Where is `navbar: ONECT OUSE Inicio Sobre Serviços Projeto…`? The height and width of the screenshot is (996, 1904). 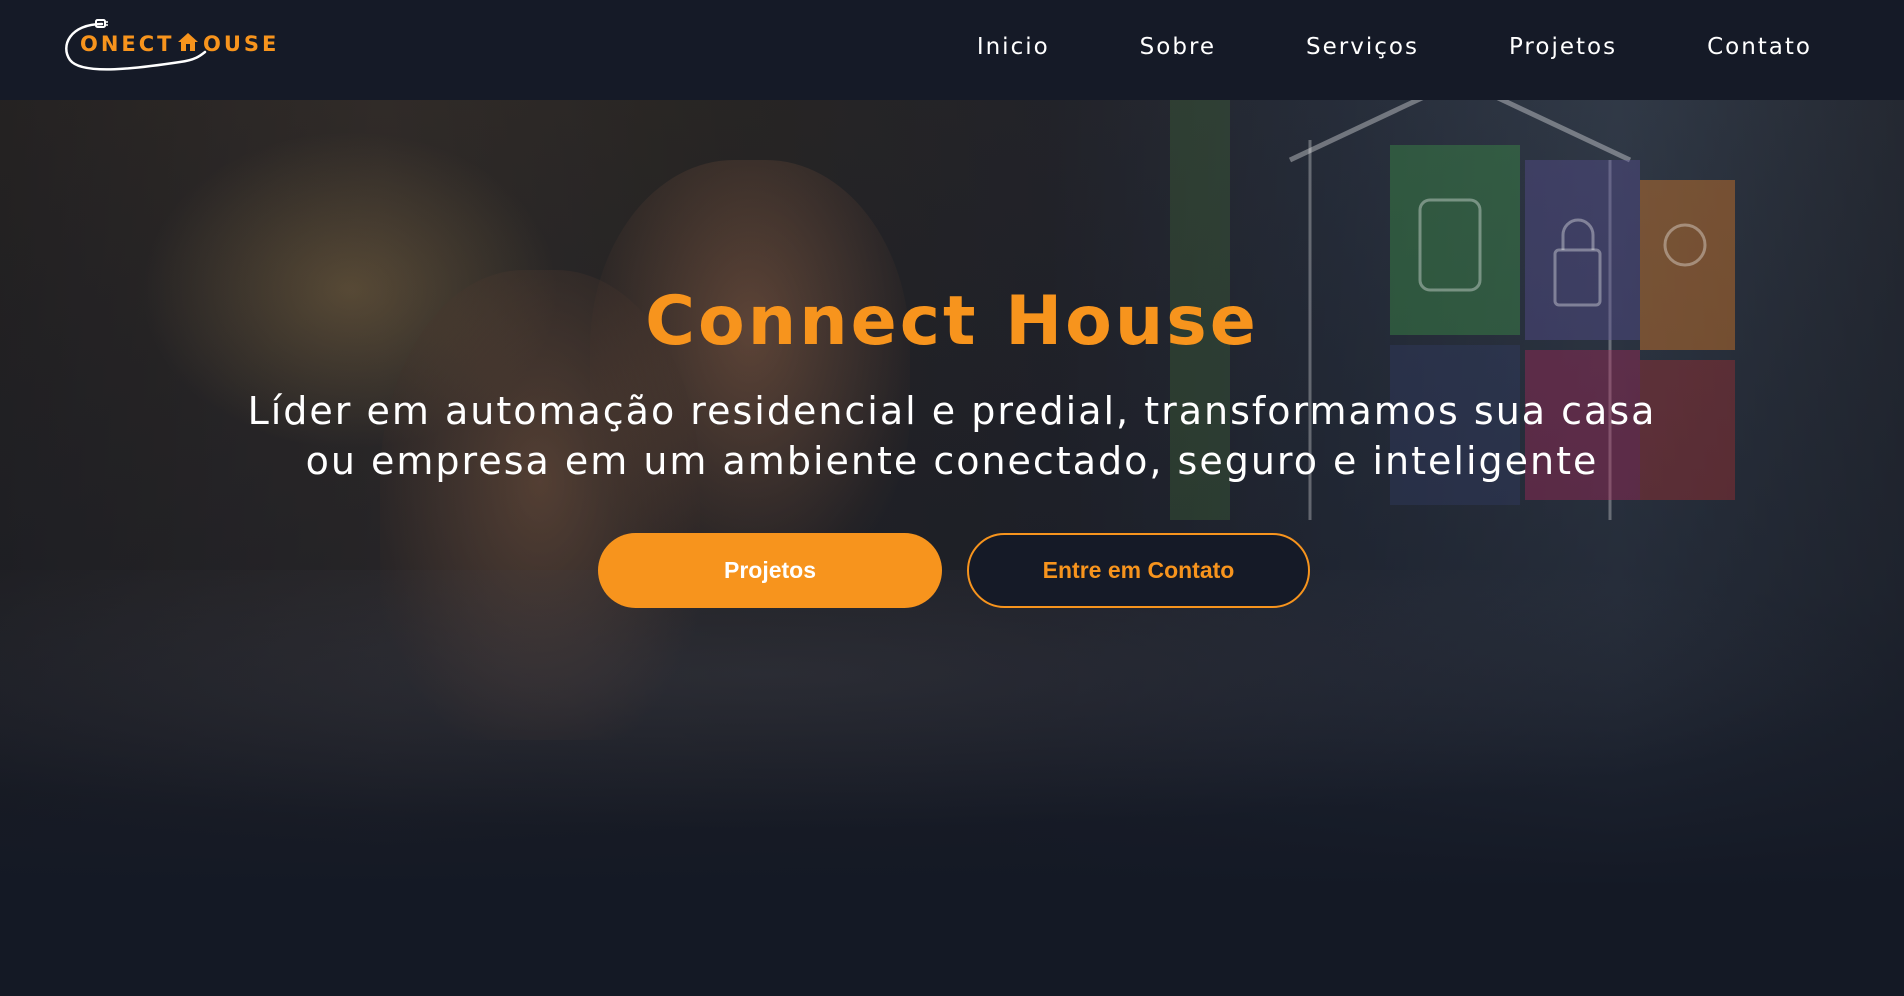
navbar: ONECT OUSE Inicio Sobre Serviços Projeto… is located at coordinates (952, 50).